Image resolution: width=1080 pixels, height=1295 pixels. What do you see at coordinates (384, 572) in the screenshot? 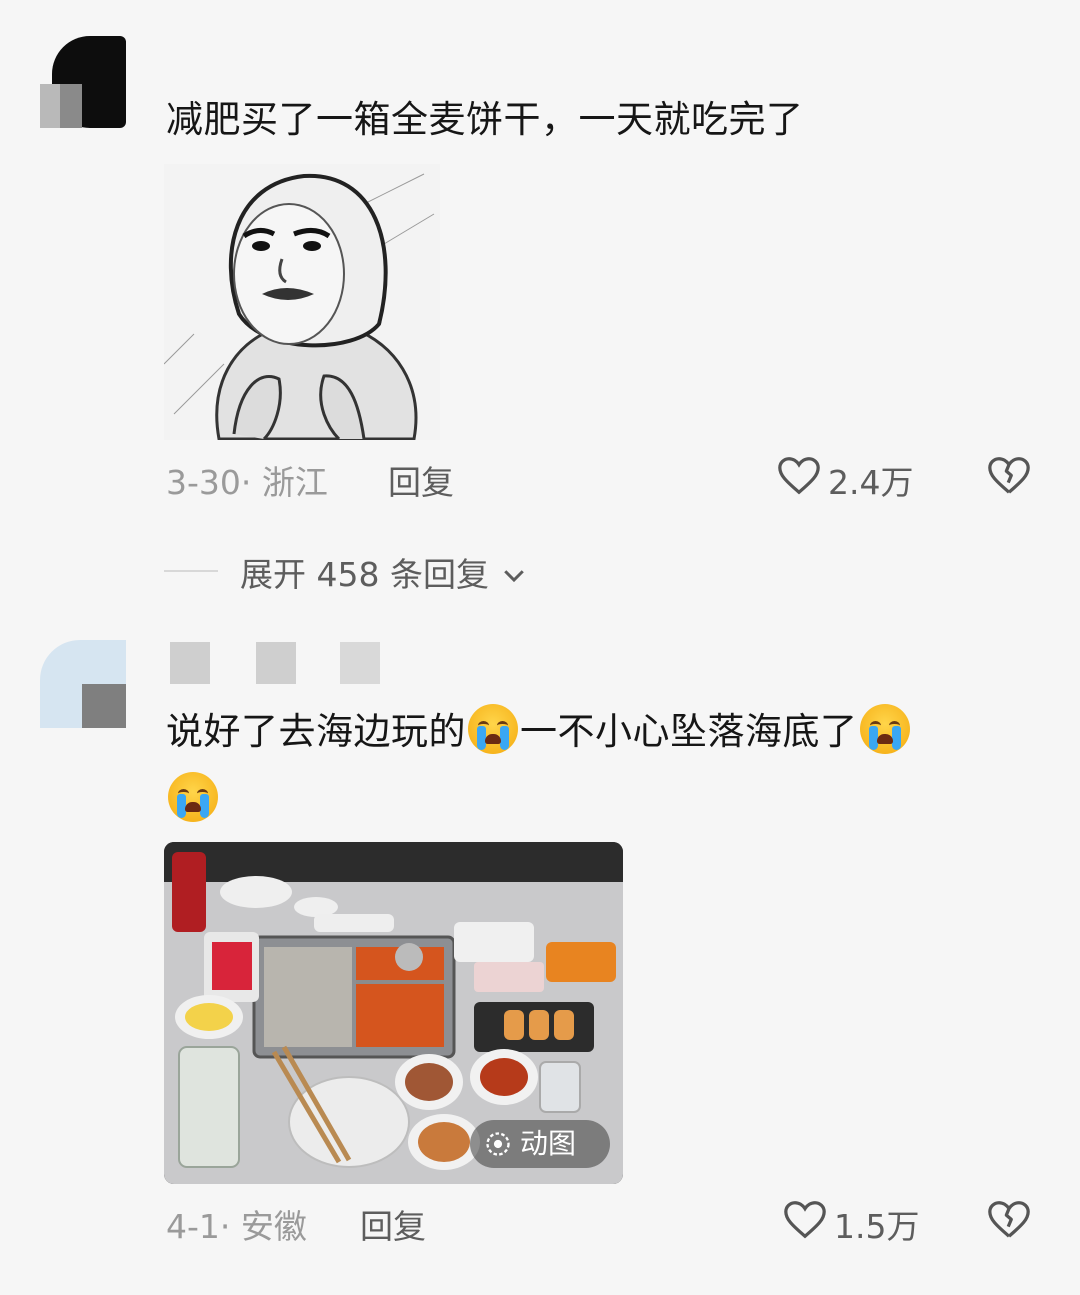
I see `expand-replies-button: 展开 458 条回复` at bounding box center [384, 572].